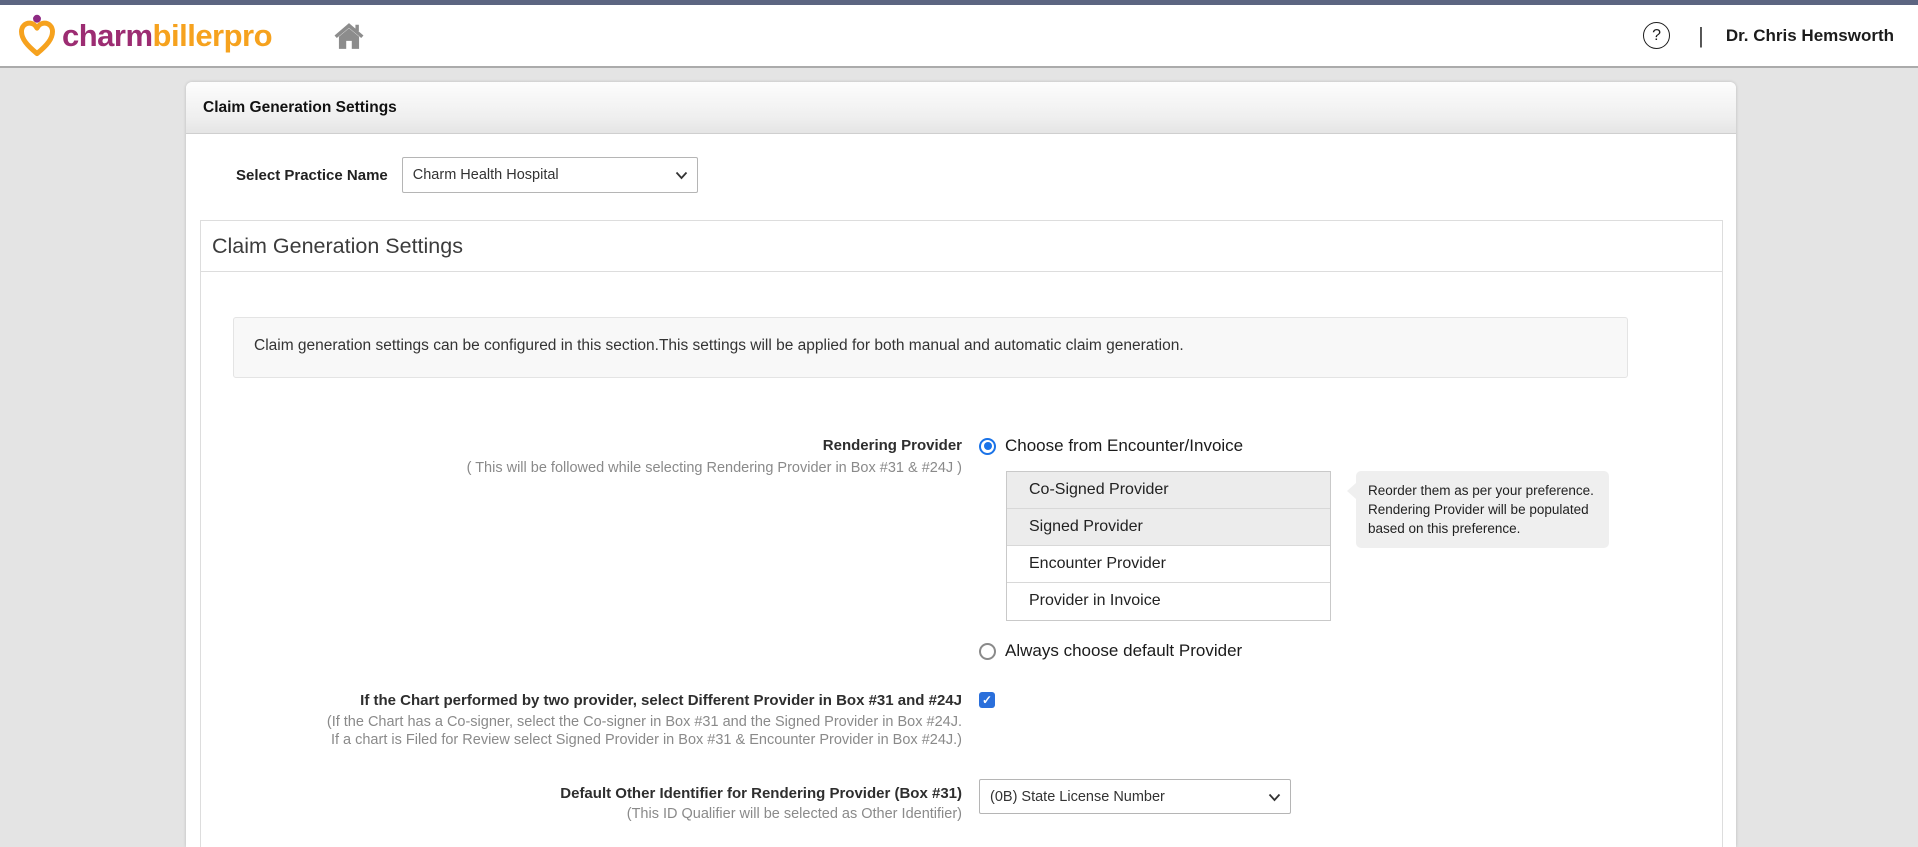 The image size is (1918, 847). I want to click on radio-choose-from-encounter: Choose from Encounter/Invoice, so click(1111, 446).